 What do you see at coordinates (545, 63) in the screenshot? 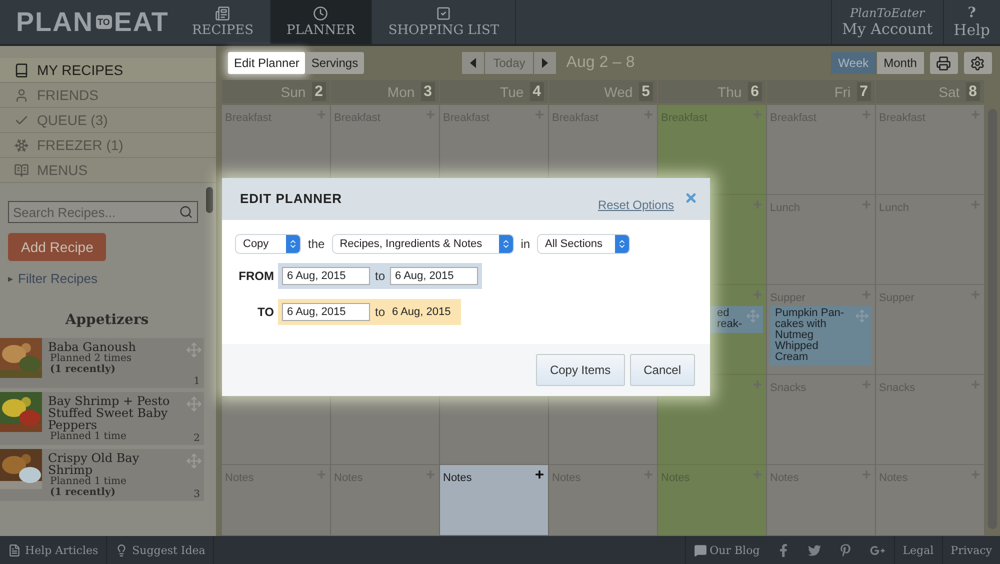
I see `next-button` at bounding box center [545, 63].